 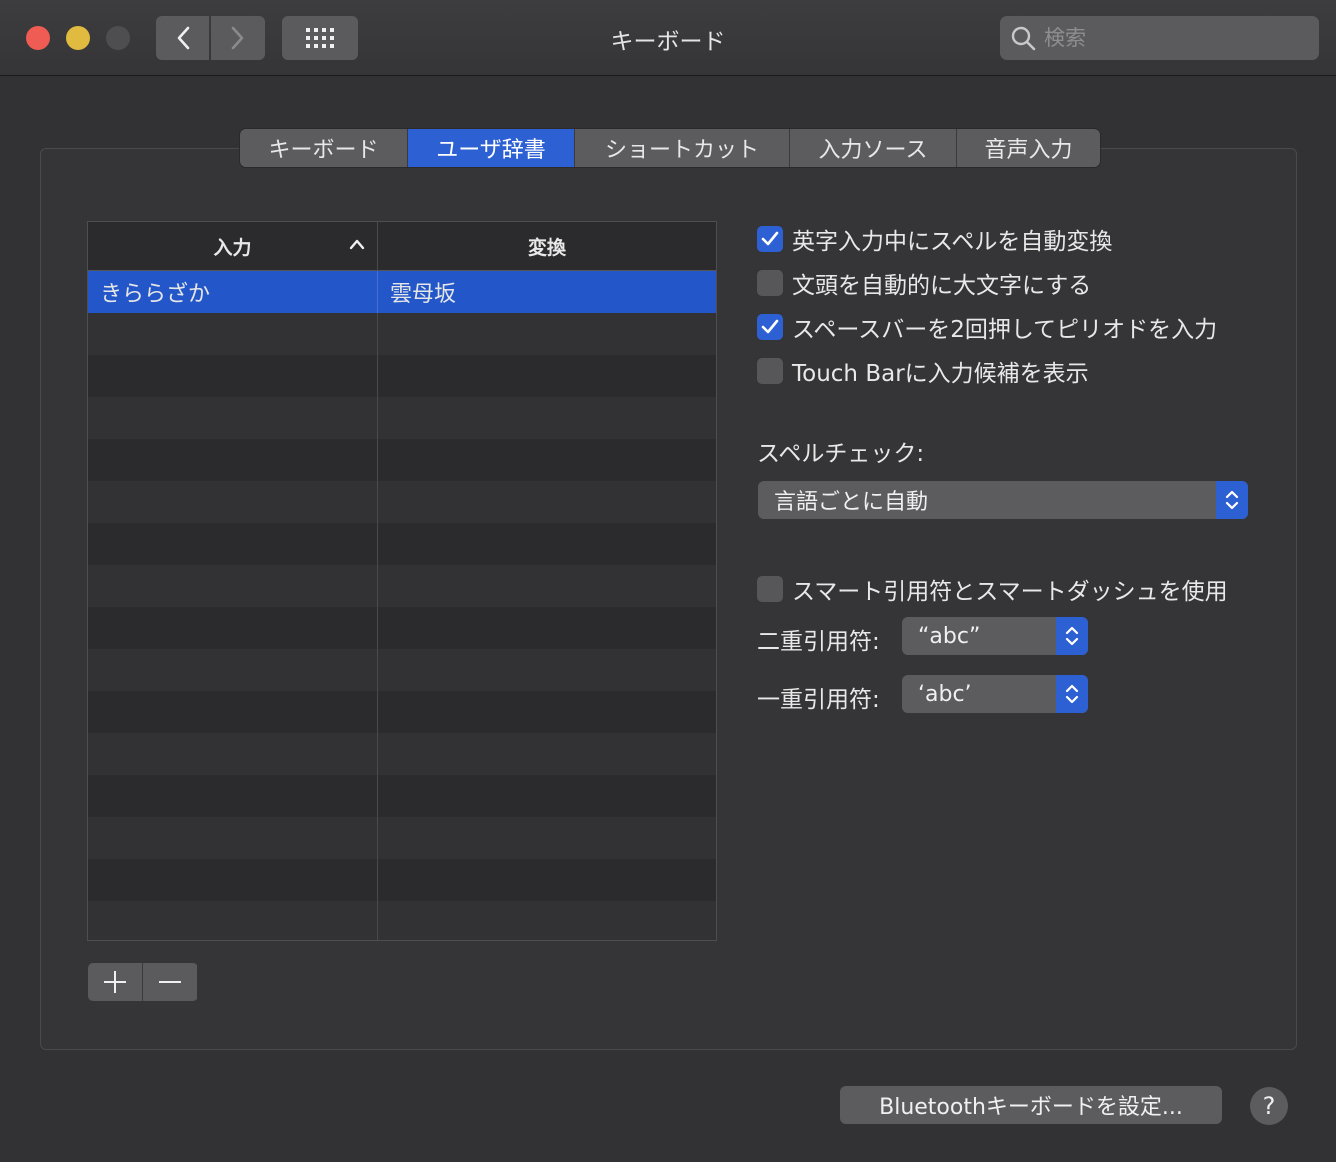 What do you see at coordinates (233, 292) in the screenshot?
I see `cell-input: きららざか` at bounding box center [233, 292].